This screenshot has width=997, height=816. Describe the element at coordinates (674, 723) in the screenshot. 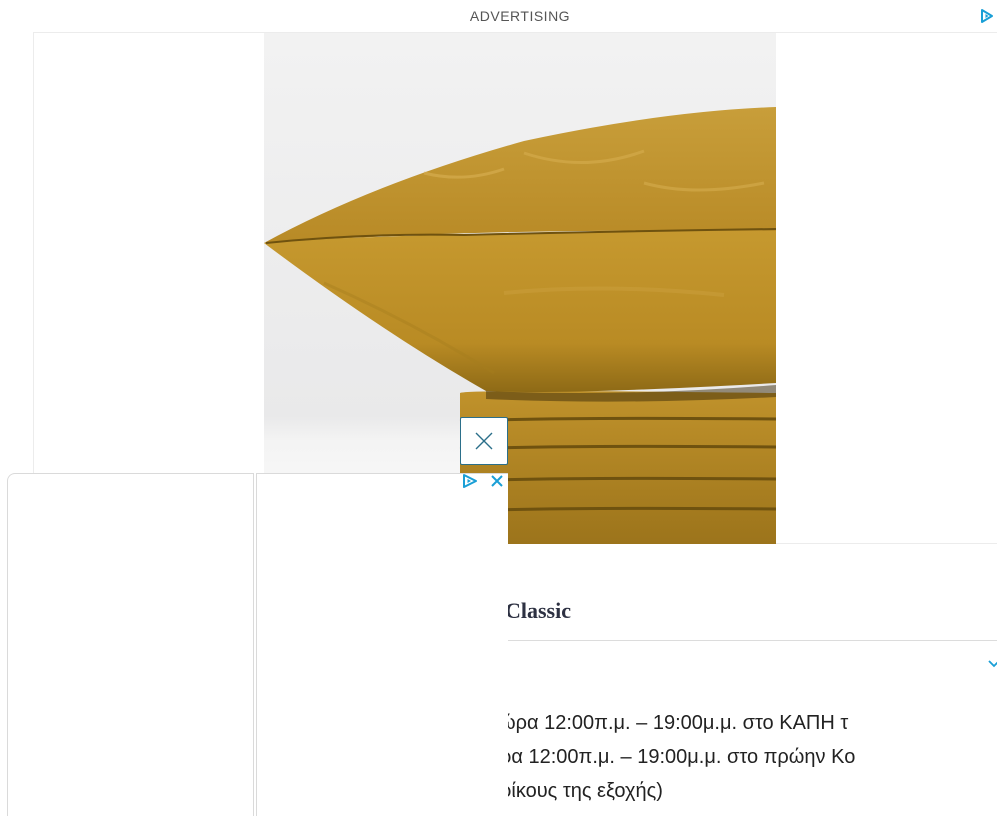

I see `article-text-line: ώρα 12:00π.μ. – 19:00μ.μ. στο ΚΑΠΗ τ` at that location.